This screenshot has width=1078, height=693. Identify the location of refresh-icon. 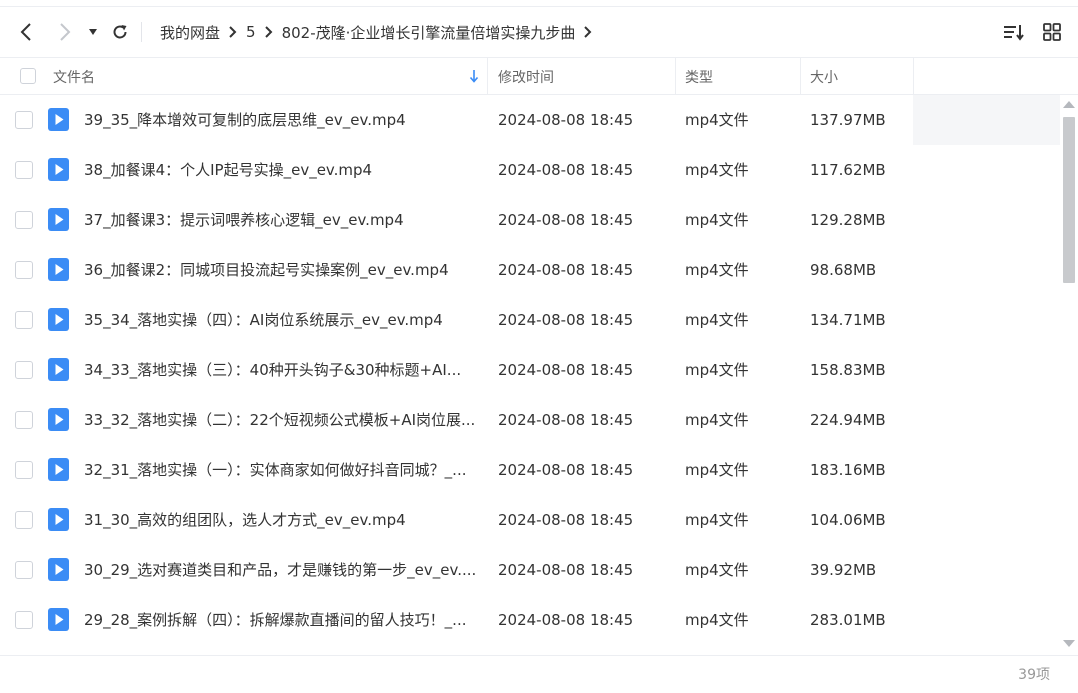
(120, 32).